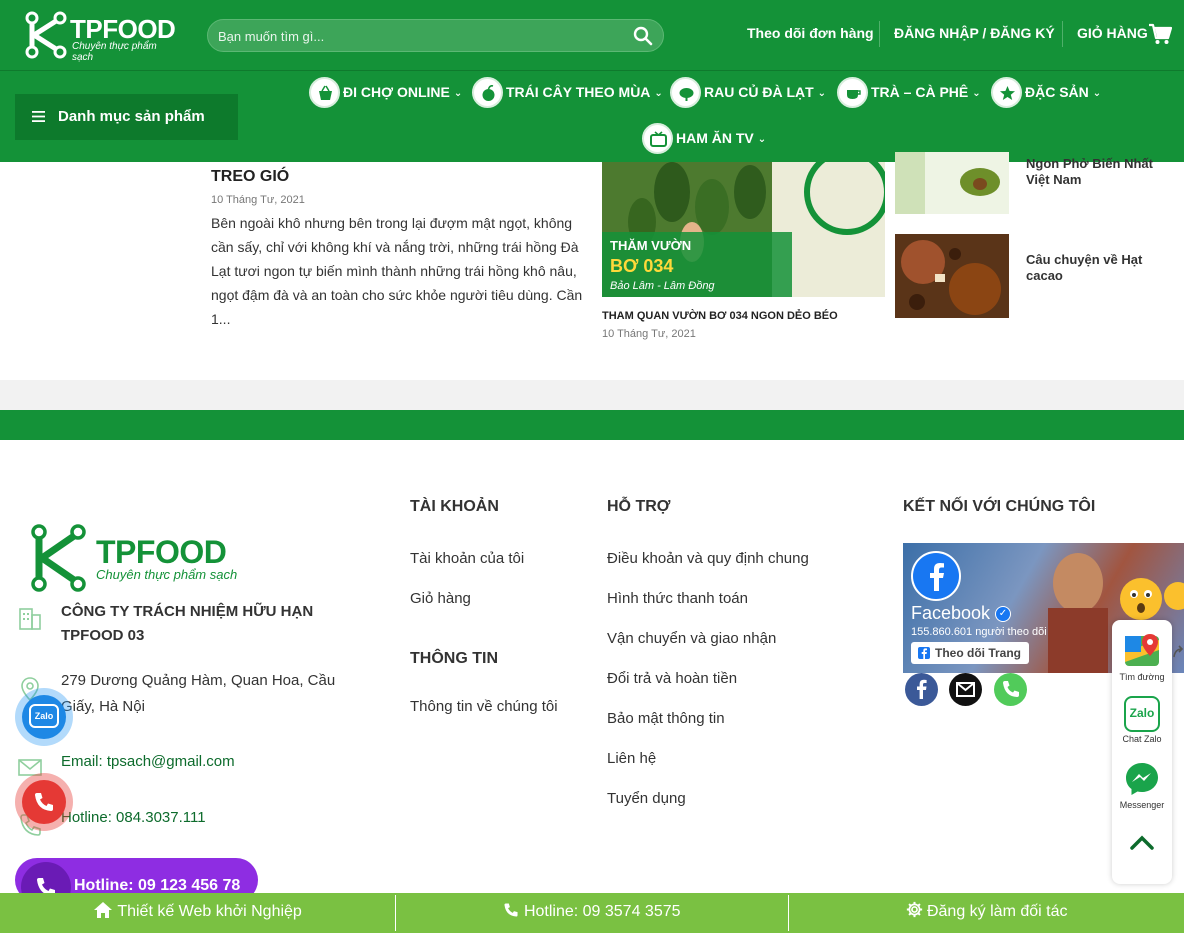 Image resolution: width=1184 pixels, height=933 pixels. I want to click on directions-label: Tìm đường, so click(1142, 677).